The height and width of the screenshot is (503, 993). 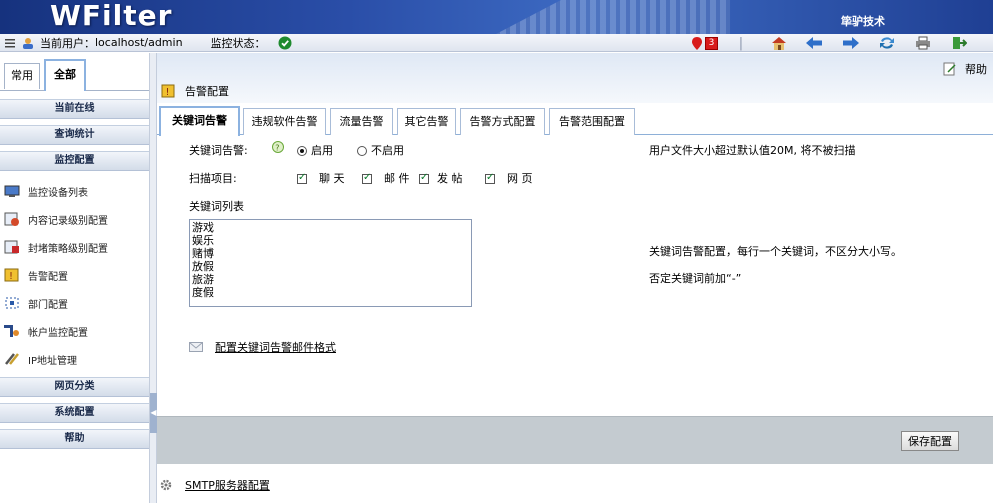 What do you see at coordinates (52, 361) in the screenshot?
I see `sidebar-item-label: IP地址管理` at bounding box center [52, 361].